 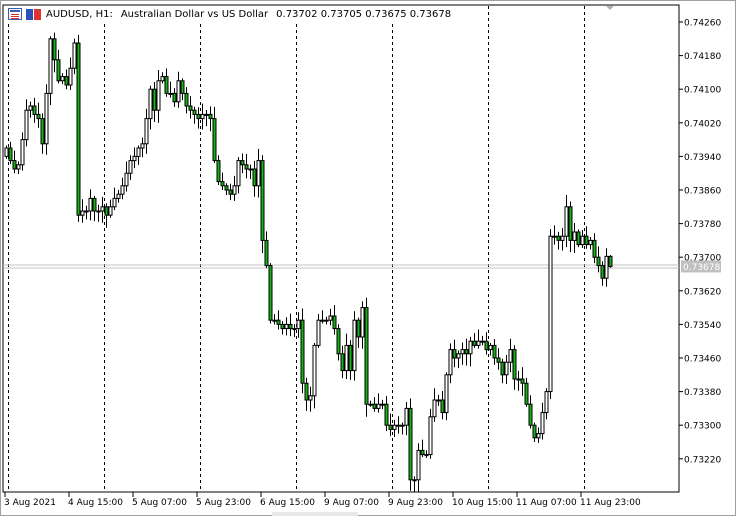 I want to click on y-tick-label: 0.74260, so click(x=702, y=24).